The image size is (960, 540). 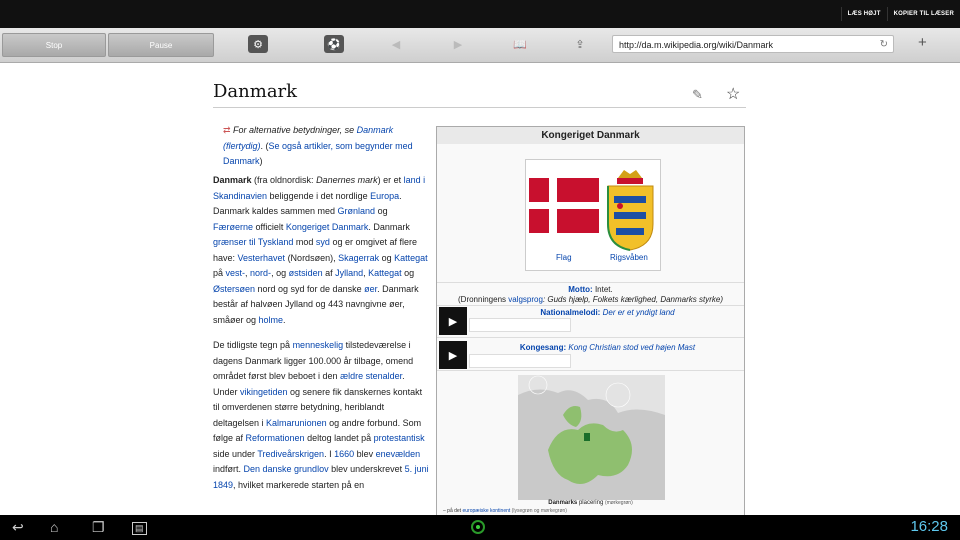 What do you see at coordinates (358, 258) in the screenshot?
I see `article-link: Skagerrak` at bounding box center [358, 258].